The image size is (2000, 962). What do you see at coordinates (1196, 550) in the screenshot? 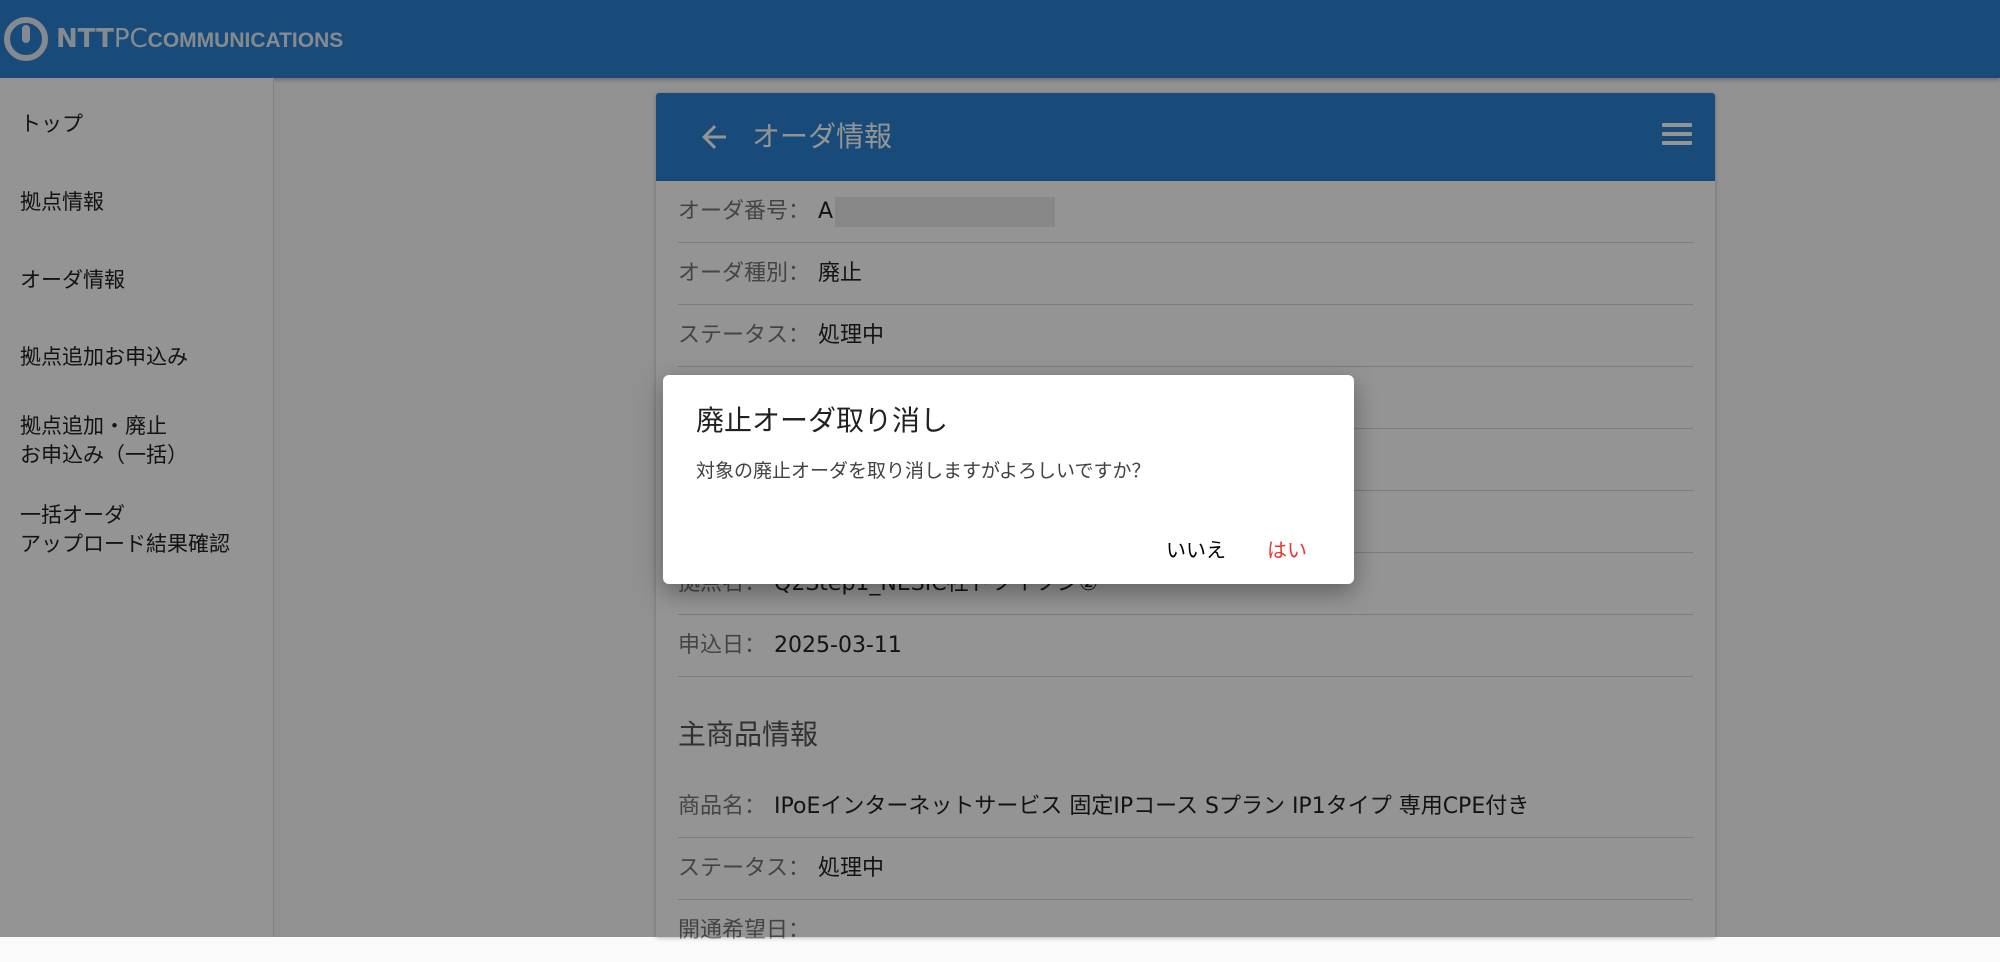
I see `no-button: いいえ` at bounding box center [1196, 550].